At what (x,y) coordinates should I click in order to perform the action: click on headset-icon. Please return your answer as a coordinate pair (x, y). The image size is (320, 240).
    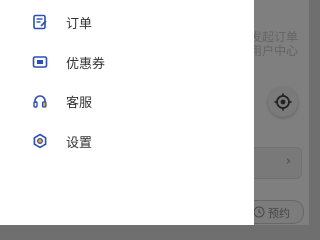
    Looking at the image, I should click on (40, 101).